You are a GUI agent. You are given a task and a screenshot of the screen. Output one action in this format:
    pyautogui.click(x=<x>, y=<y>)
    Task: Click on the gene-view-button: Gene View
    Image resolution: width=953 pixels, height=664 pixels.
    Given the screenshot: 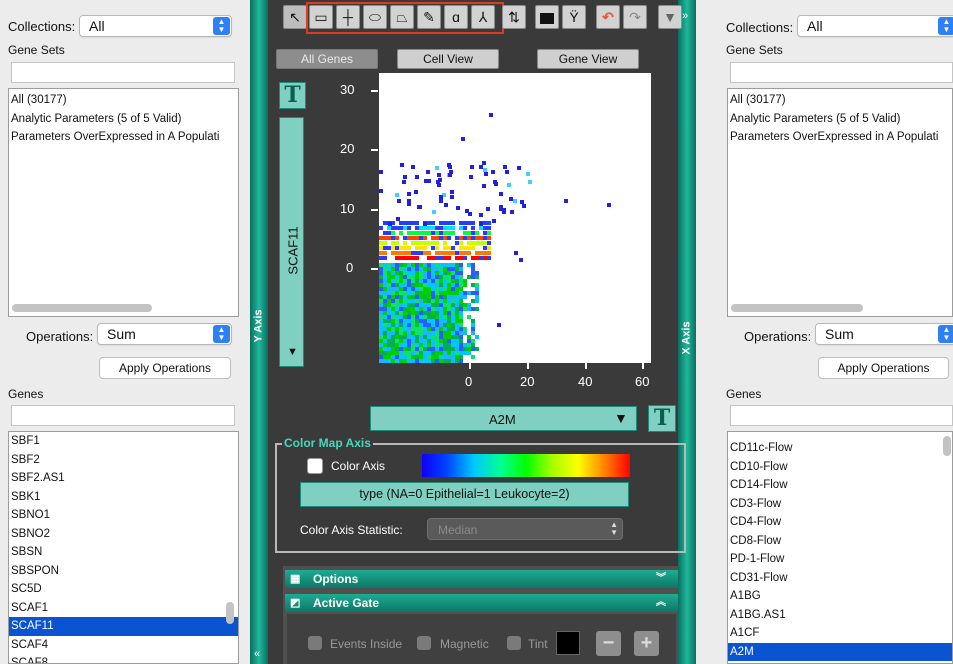 What is the action you would take?
    pyautogui.click(x=588, y=59)
    